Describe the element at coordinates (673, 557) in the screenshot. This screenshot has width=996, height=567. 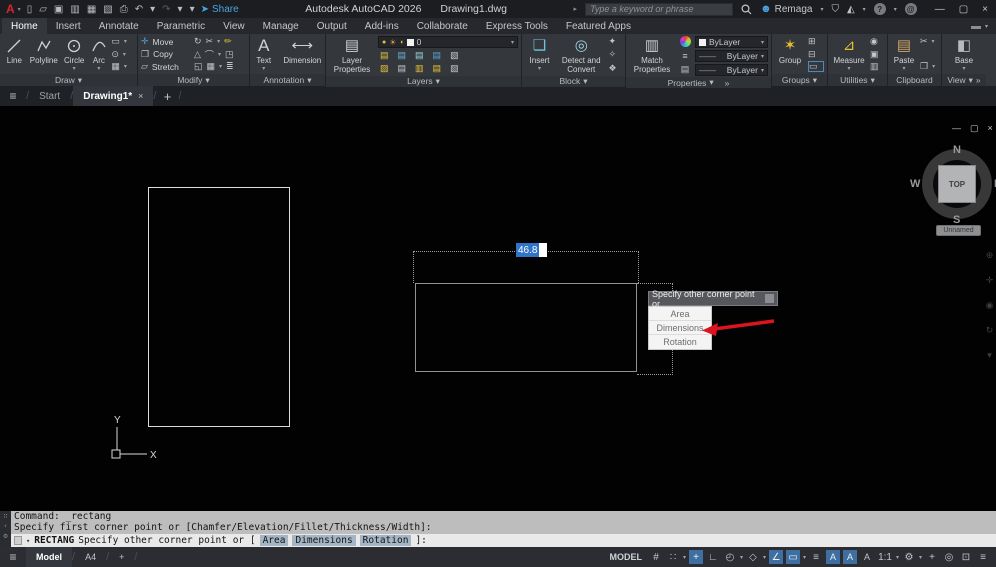
I see `snap-toggle-icon` at that location.